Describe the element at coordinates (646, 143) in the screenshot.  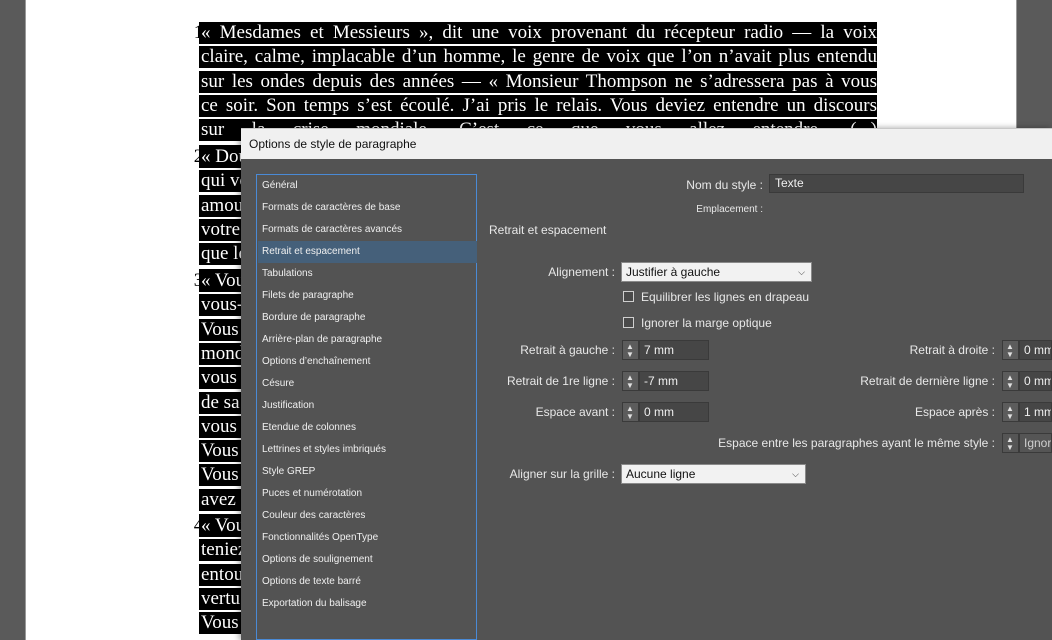
I see `dialog-titlebar: Options de style de paragraphe` at that location.